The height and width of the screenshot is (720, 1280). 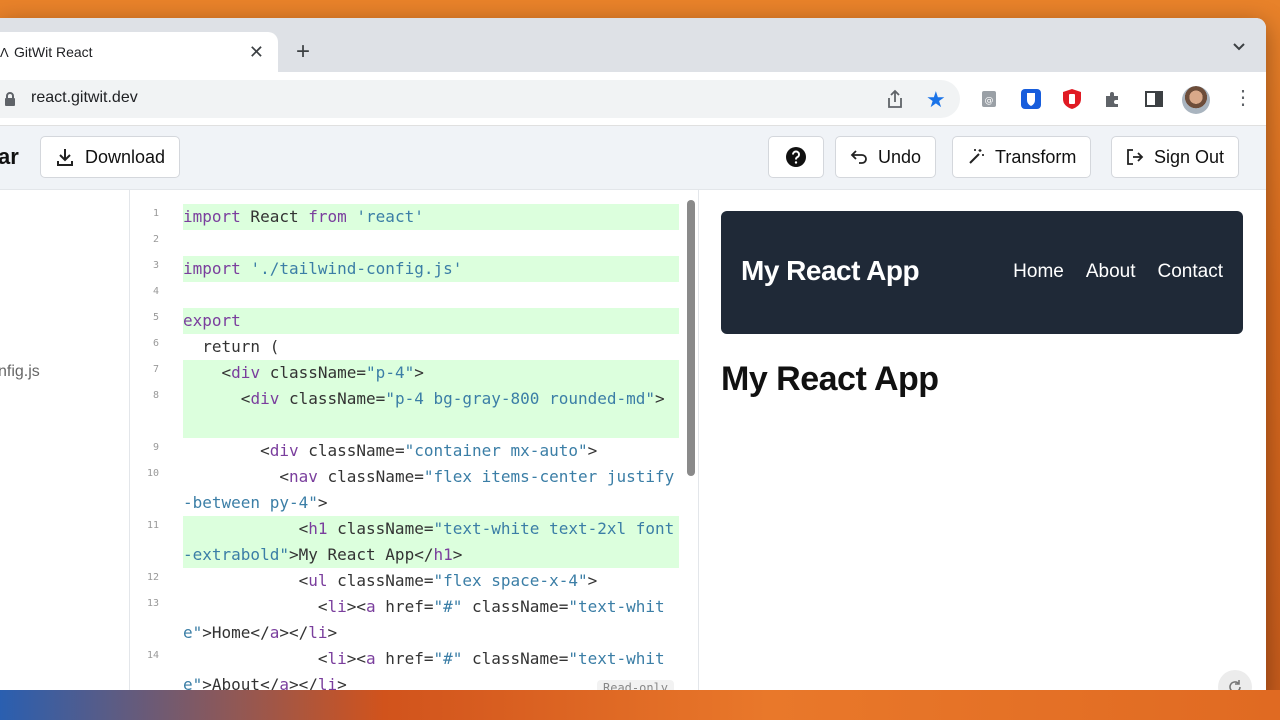 I want to click on tab-strip: Ʌ GitWit React ✕ +, so click(x=633, y=45).